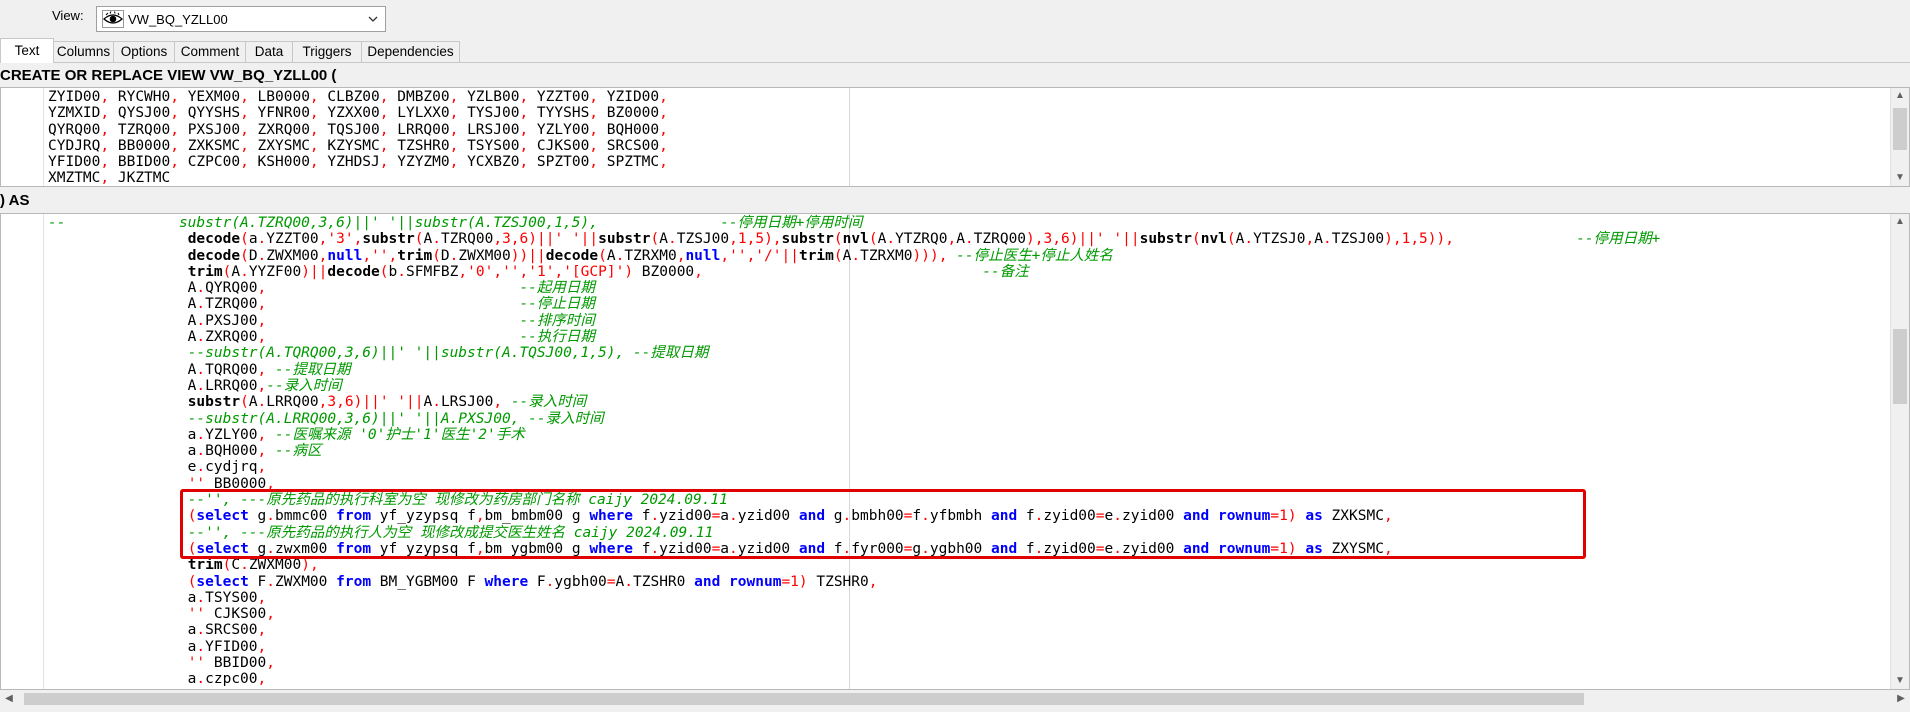 The height and width of the screenshot is (712, 1910). I want to click on code-line: '' BBID00,, so click(854, 663).